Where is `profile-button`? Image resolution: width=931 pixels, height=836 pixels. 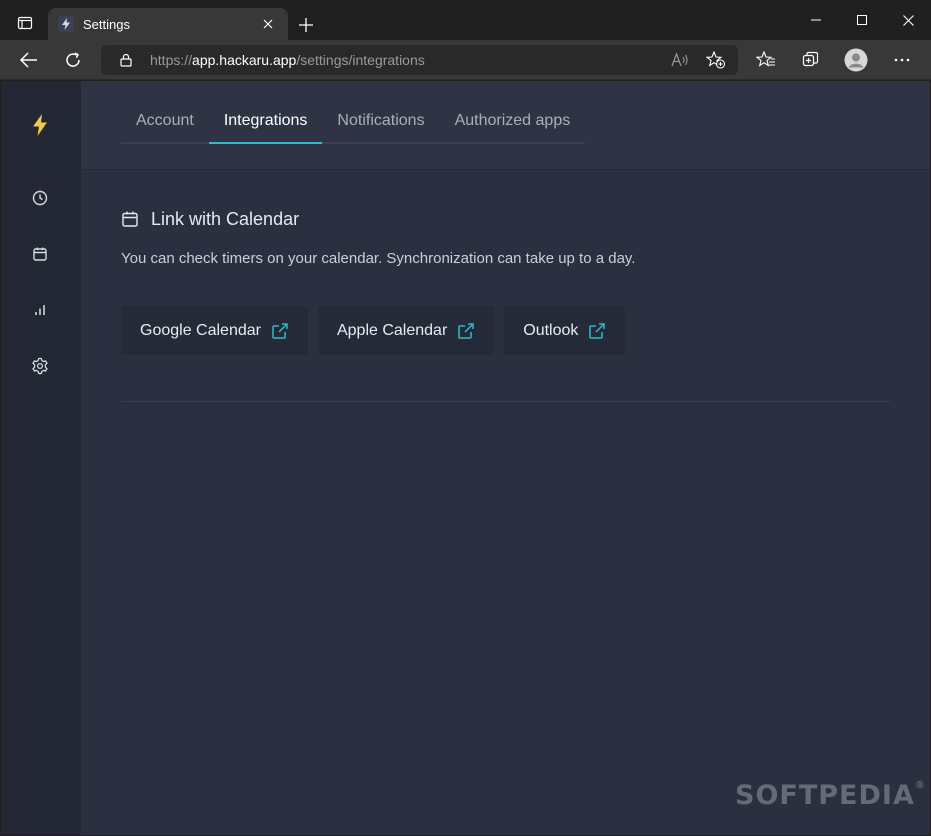
profile-button is located at coordinates (856, 60).